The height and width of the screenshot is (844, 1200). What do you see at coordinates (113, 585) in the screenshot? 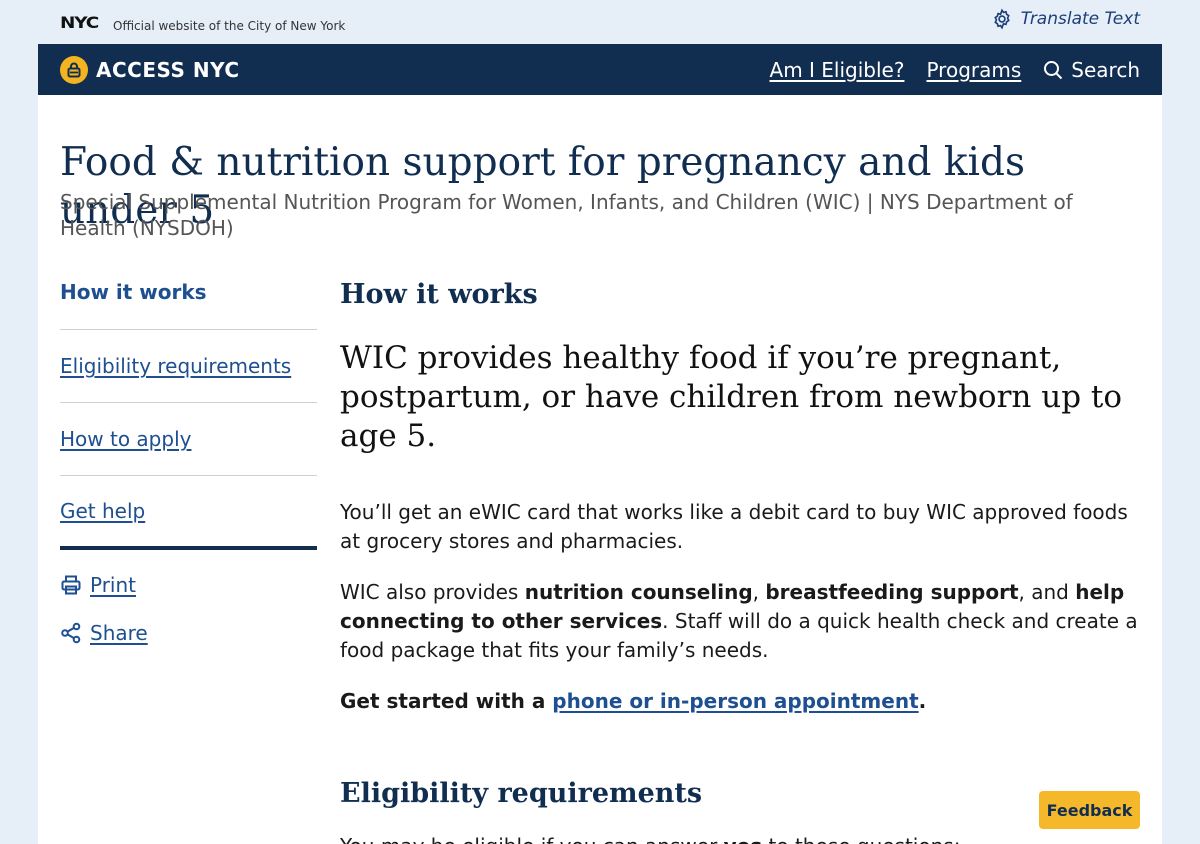
I see `print-label: Print` at bounding box center [113, 585].